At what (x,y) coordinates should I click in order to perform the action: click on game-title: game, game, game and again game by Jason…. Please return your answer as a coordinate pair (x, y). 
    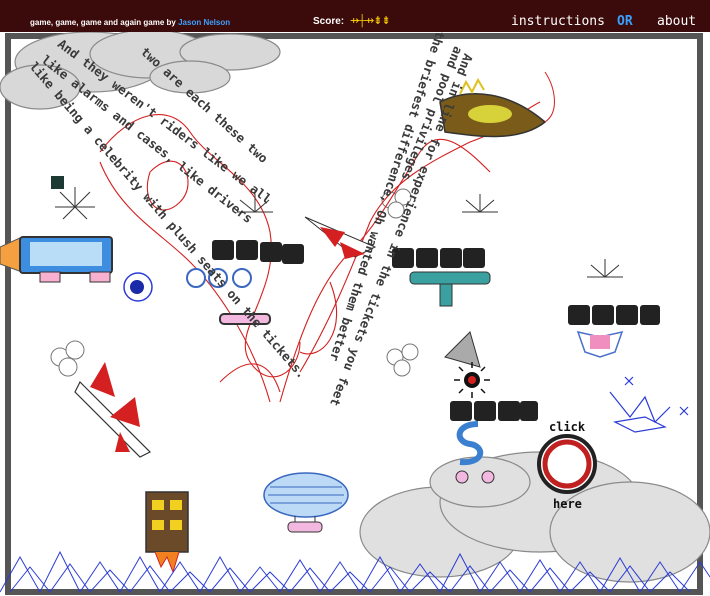
    Looking at the image, I should click on (130, 22).